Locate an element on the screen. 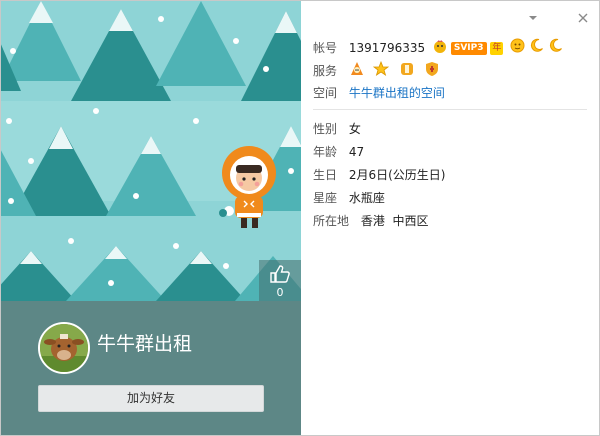  like-button: 0 is located at coordinates (280, 280).